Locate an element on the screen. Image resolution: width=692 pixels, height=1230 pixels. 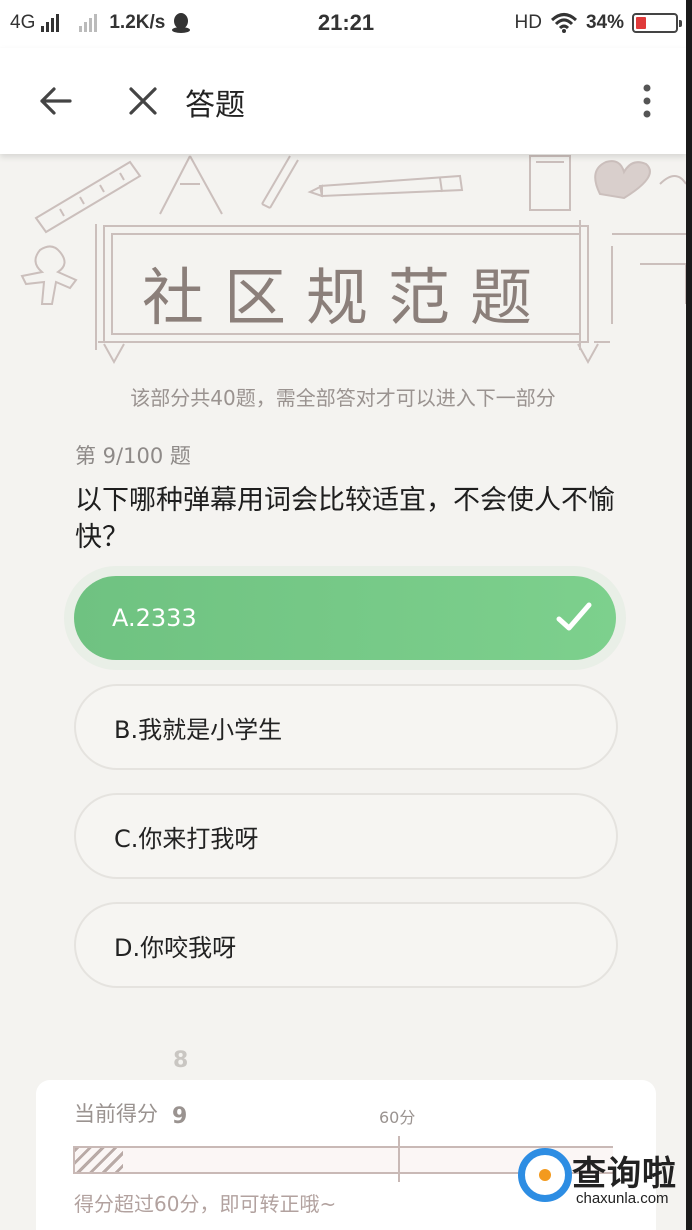
hd-indicator: HD is located at coordinates (528, 22).